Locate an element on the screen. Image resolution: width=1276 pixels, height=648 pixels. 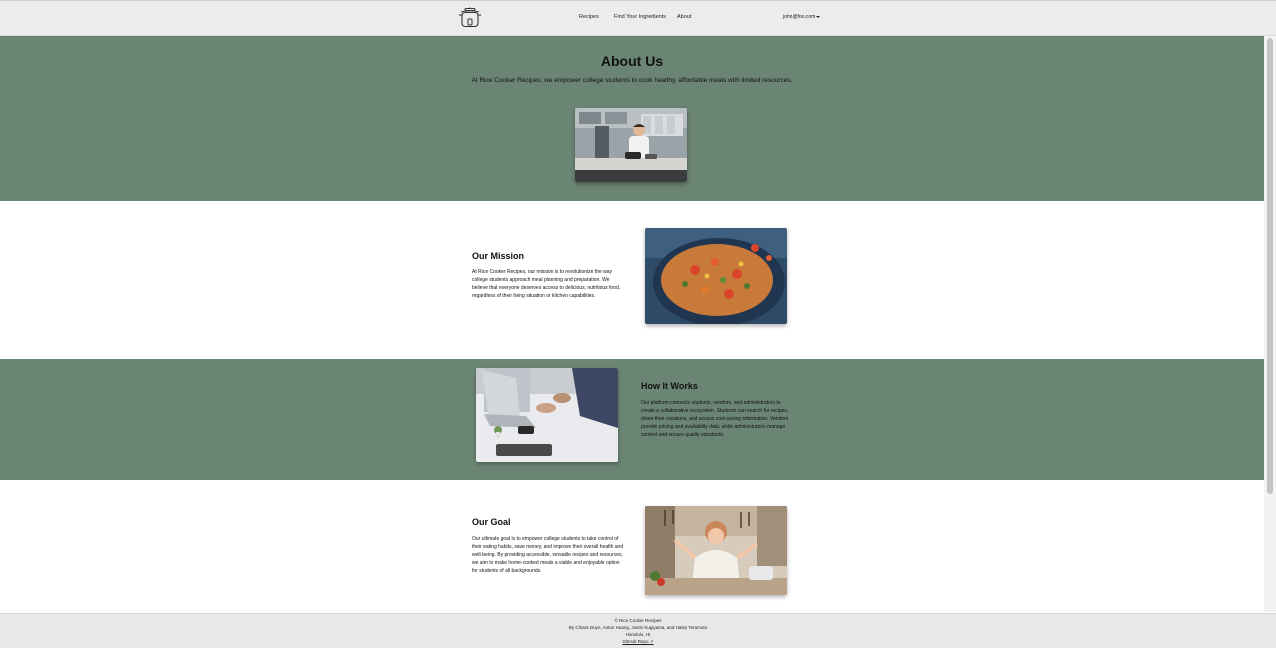
woman-cooking-happy-photo is located at coordinates (716, 550).